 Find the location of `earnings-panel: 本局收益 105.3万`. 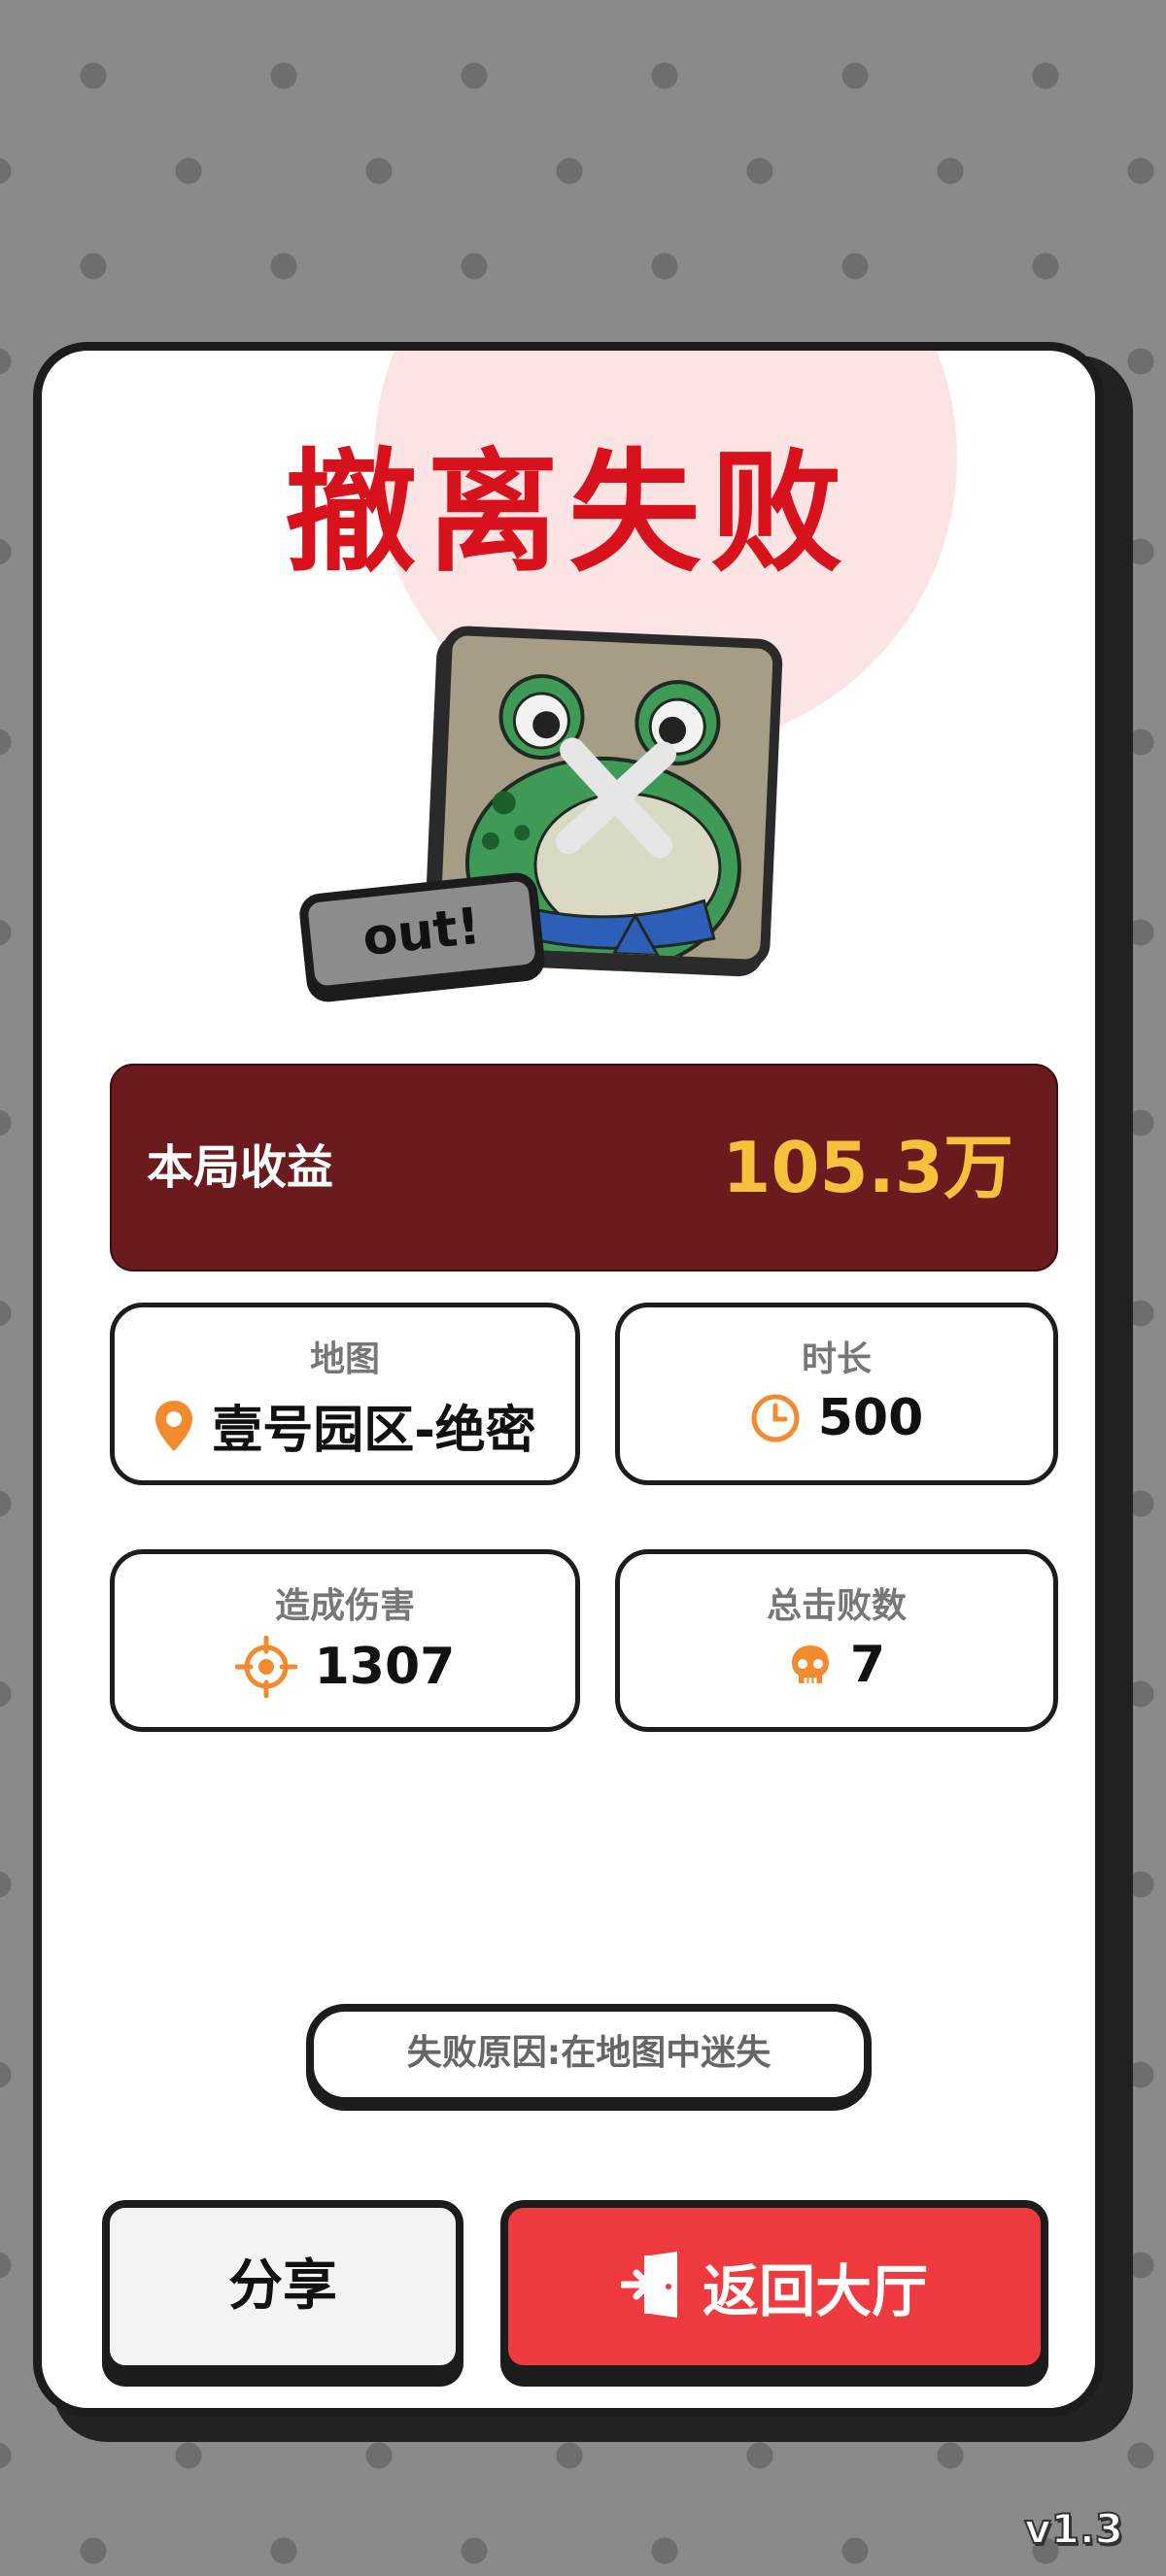

earnings-panel: 本局收益 105.3万 is located at coordinates (584, 1167).